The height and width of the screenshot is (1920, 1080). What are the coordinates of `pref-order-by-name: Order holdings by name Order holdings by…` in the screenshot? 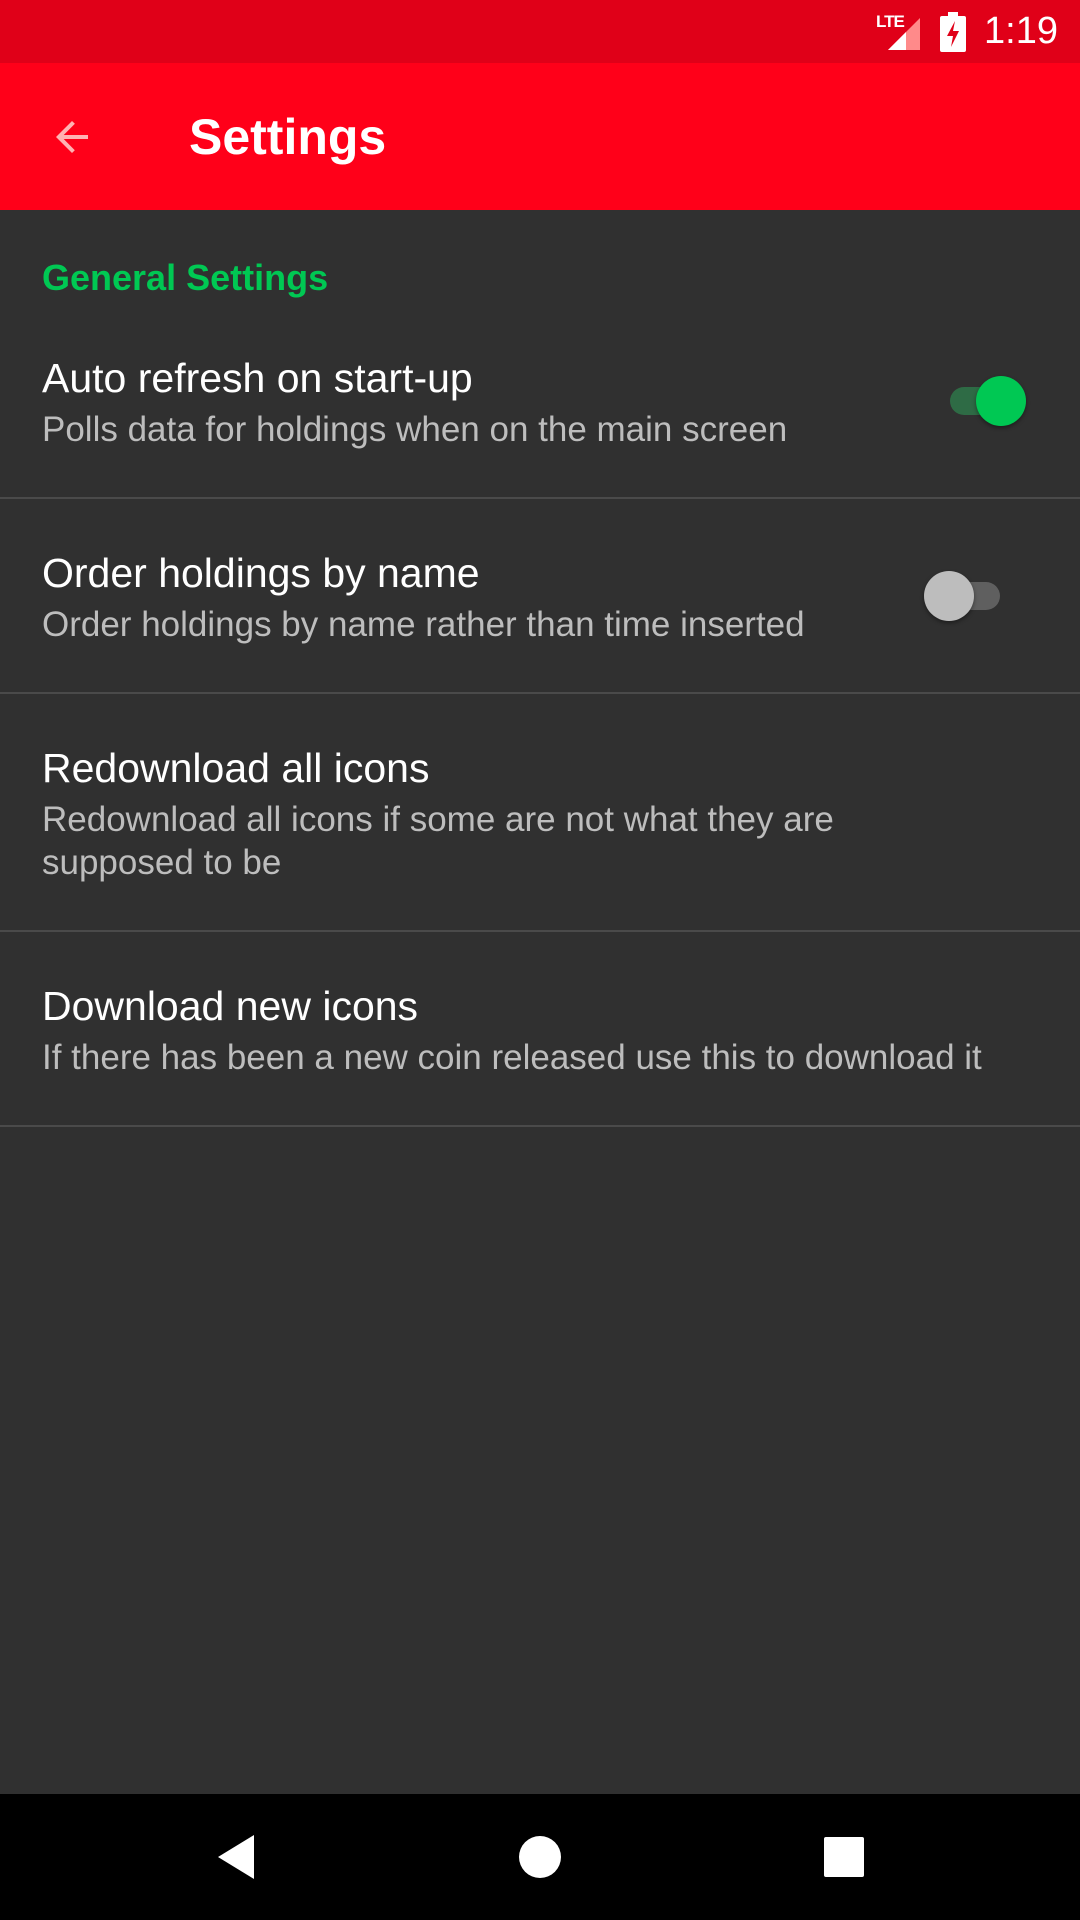 It's located at (540, 596).